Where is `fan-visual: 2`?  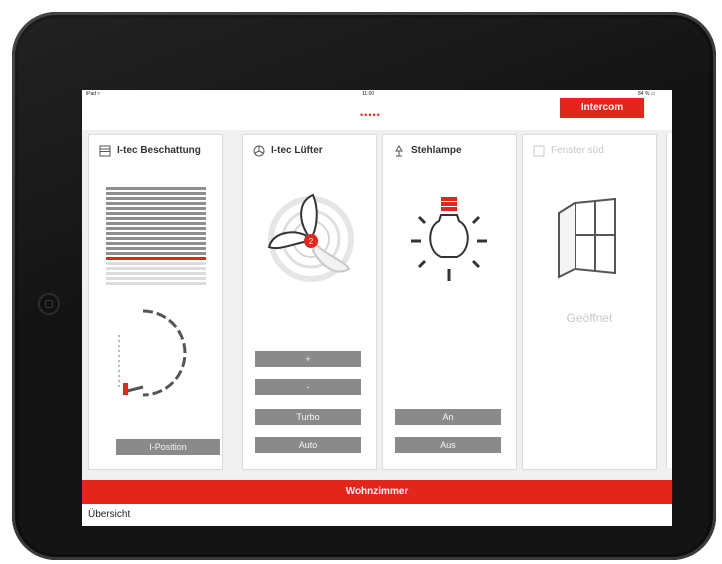
fan-visual: 2 is located at coordinates (309, 237).